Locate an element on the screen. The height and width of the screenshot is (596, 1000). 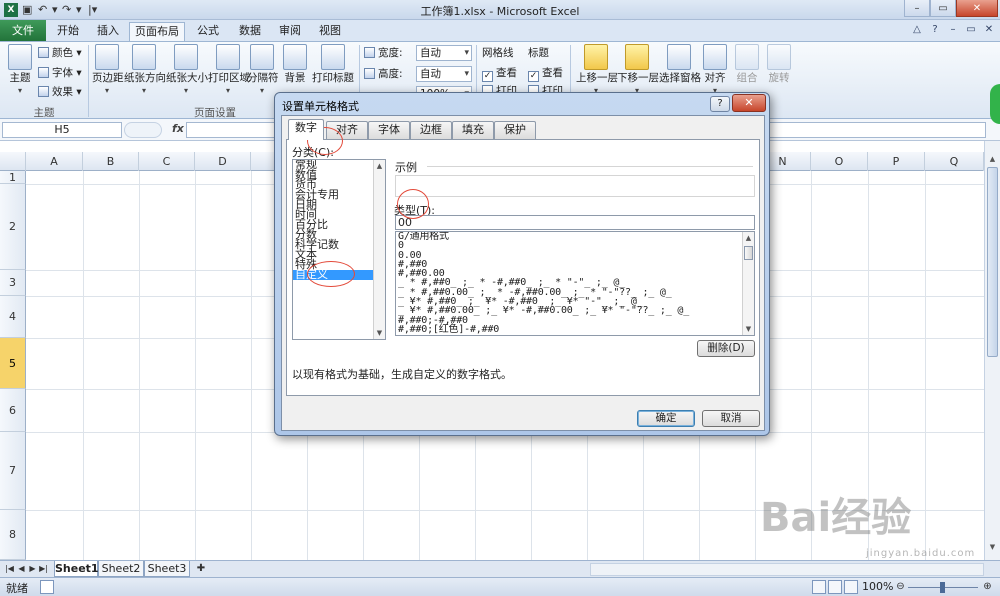
print-titles-button: 打印标题 is located at coordinates (333, 64).